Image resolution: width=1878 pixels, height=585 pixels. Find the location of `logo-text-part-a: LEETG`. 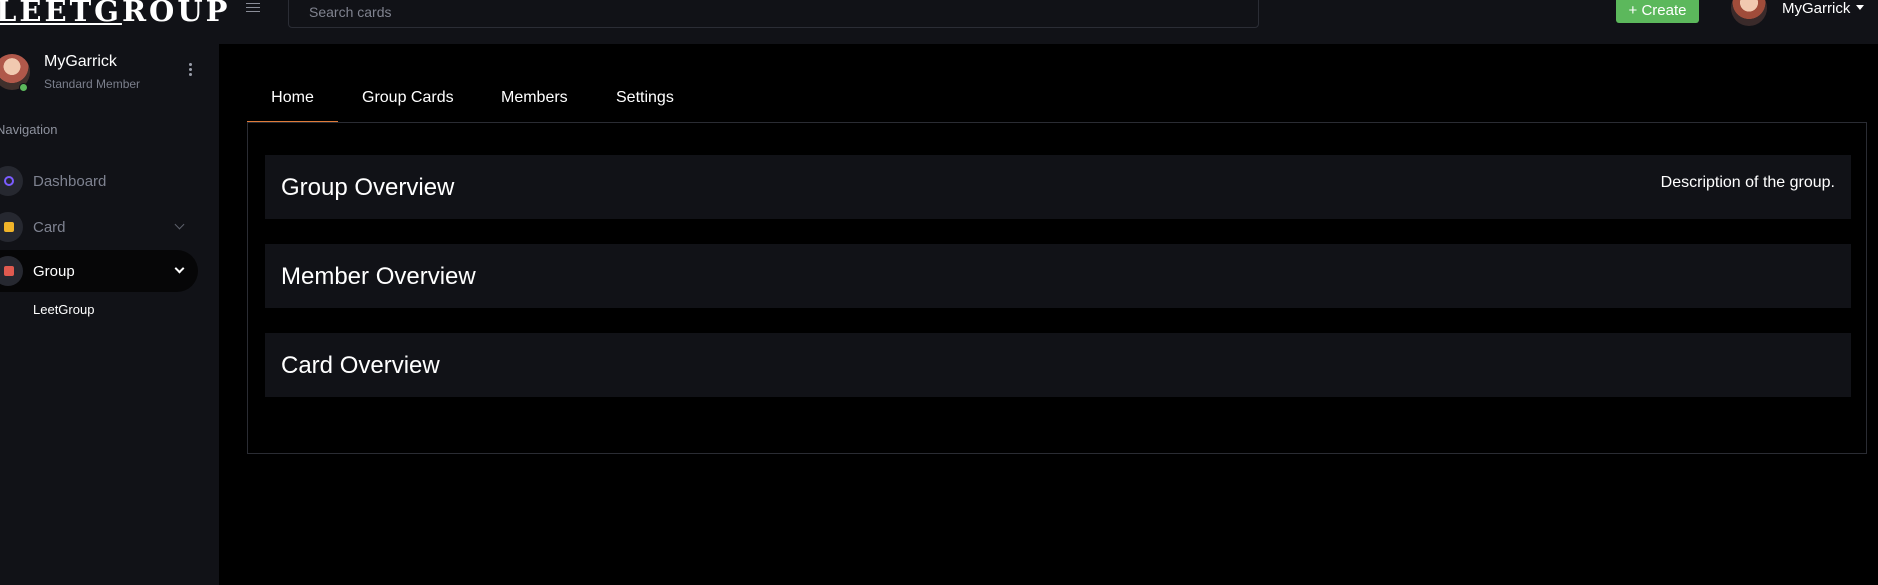

logo-text-part-a: LEETG is located at coordinates (61, 14).